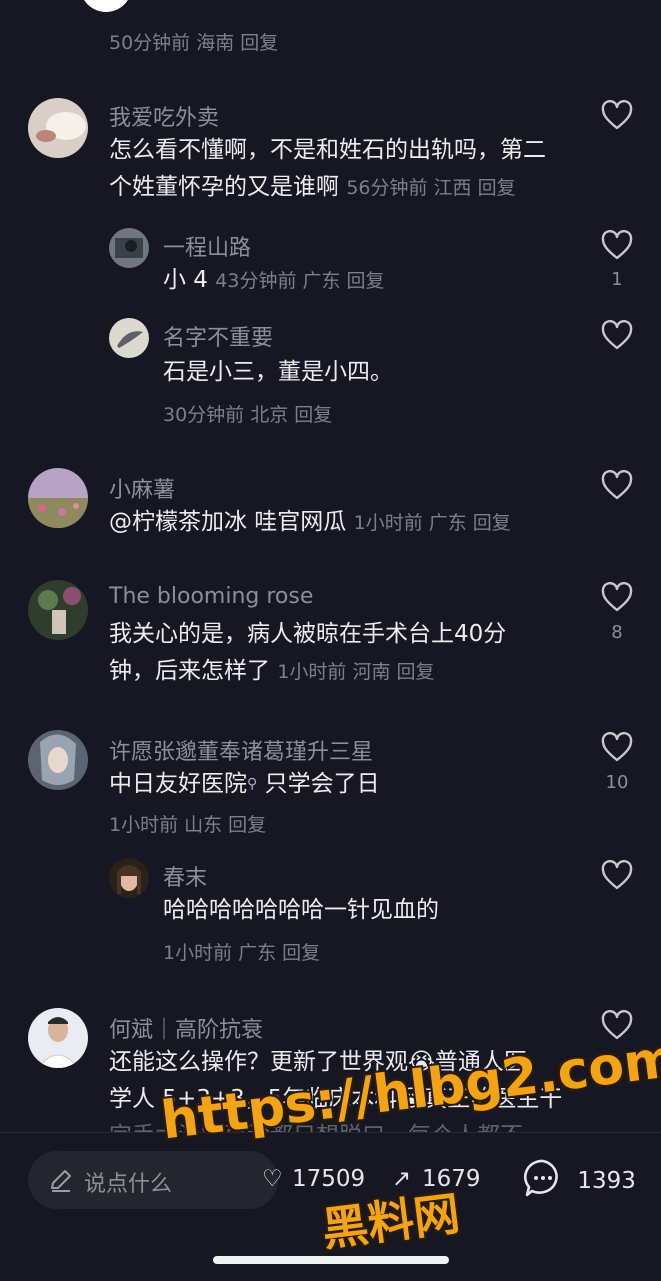 This screenshot has width=661, height=1281. I want to click on comment-bubble-icon, so click(543, 1181).